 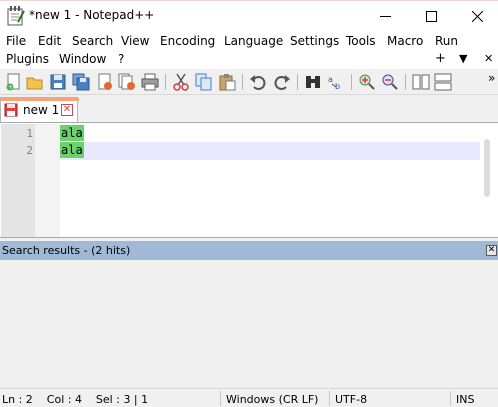 What do you see at coordinates (465, 399) in the screenshot?
I see `insert-mode: INS` at bounding box center [465, 399].